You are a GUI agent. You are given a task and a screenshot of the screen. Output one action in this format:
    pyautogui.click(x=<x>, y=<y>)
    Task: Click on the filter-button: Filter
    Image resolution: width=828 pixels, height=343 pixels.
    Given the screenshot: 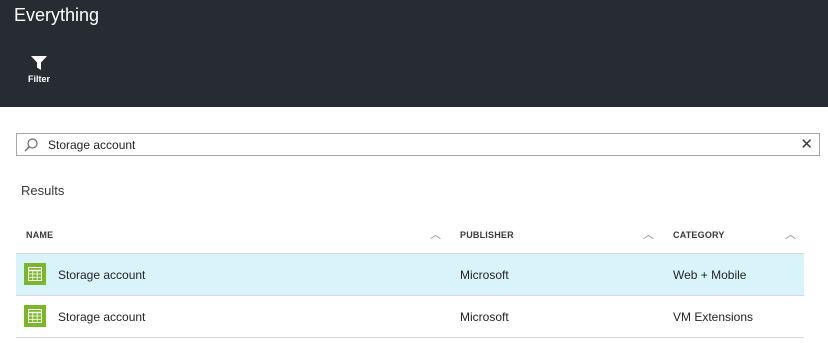 What is the action you would take?
    pyautogui.click(x=39, y=74)
    